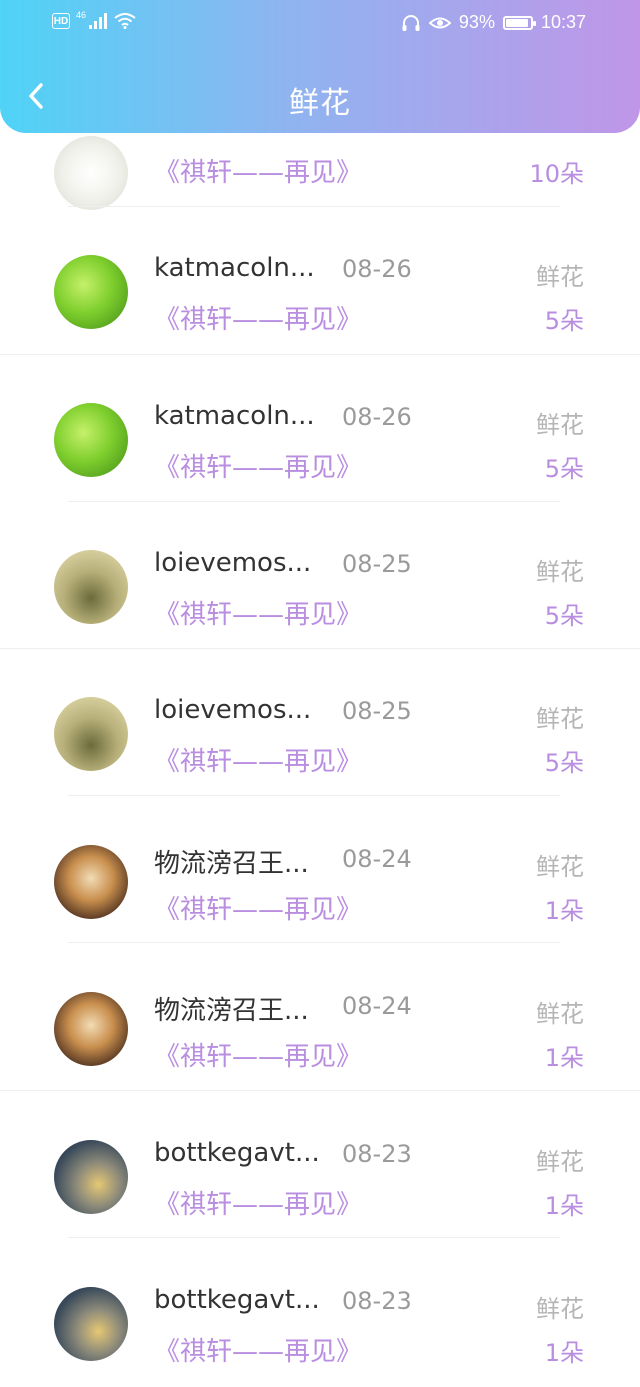 Image resolution: width=640 pixels, height=1387 pixels. I want to click on nav-bar: 鲜花, so click(320, 96).